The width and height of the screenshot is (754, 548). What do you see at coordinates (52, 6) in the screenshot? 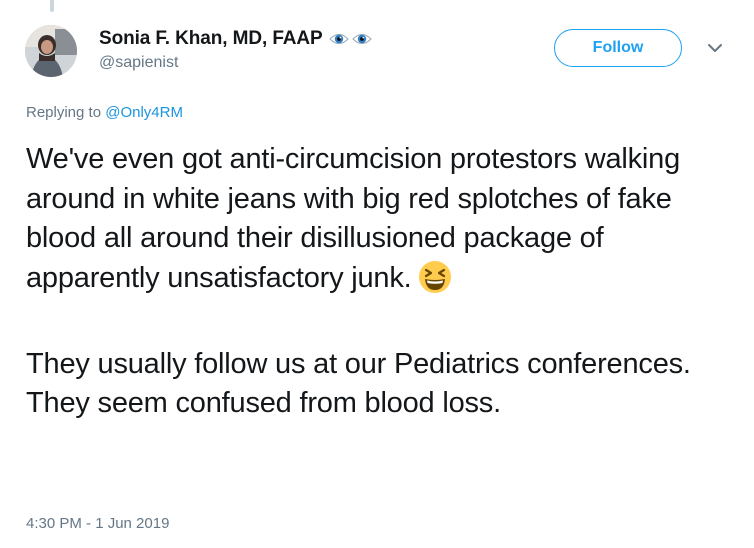
I see `thread-connector-line` at bounding box center [52, 6].